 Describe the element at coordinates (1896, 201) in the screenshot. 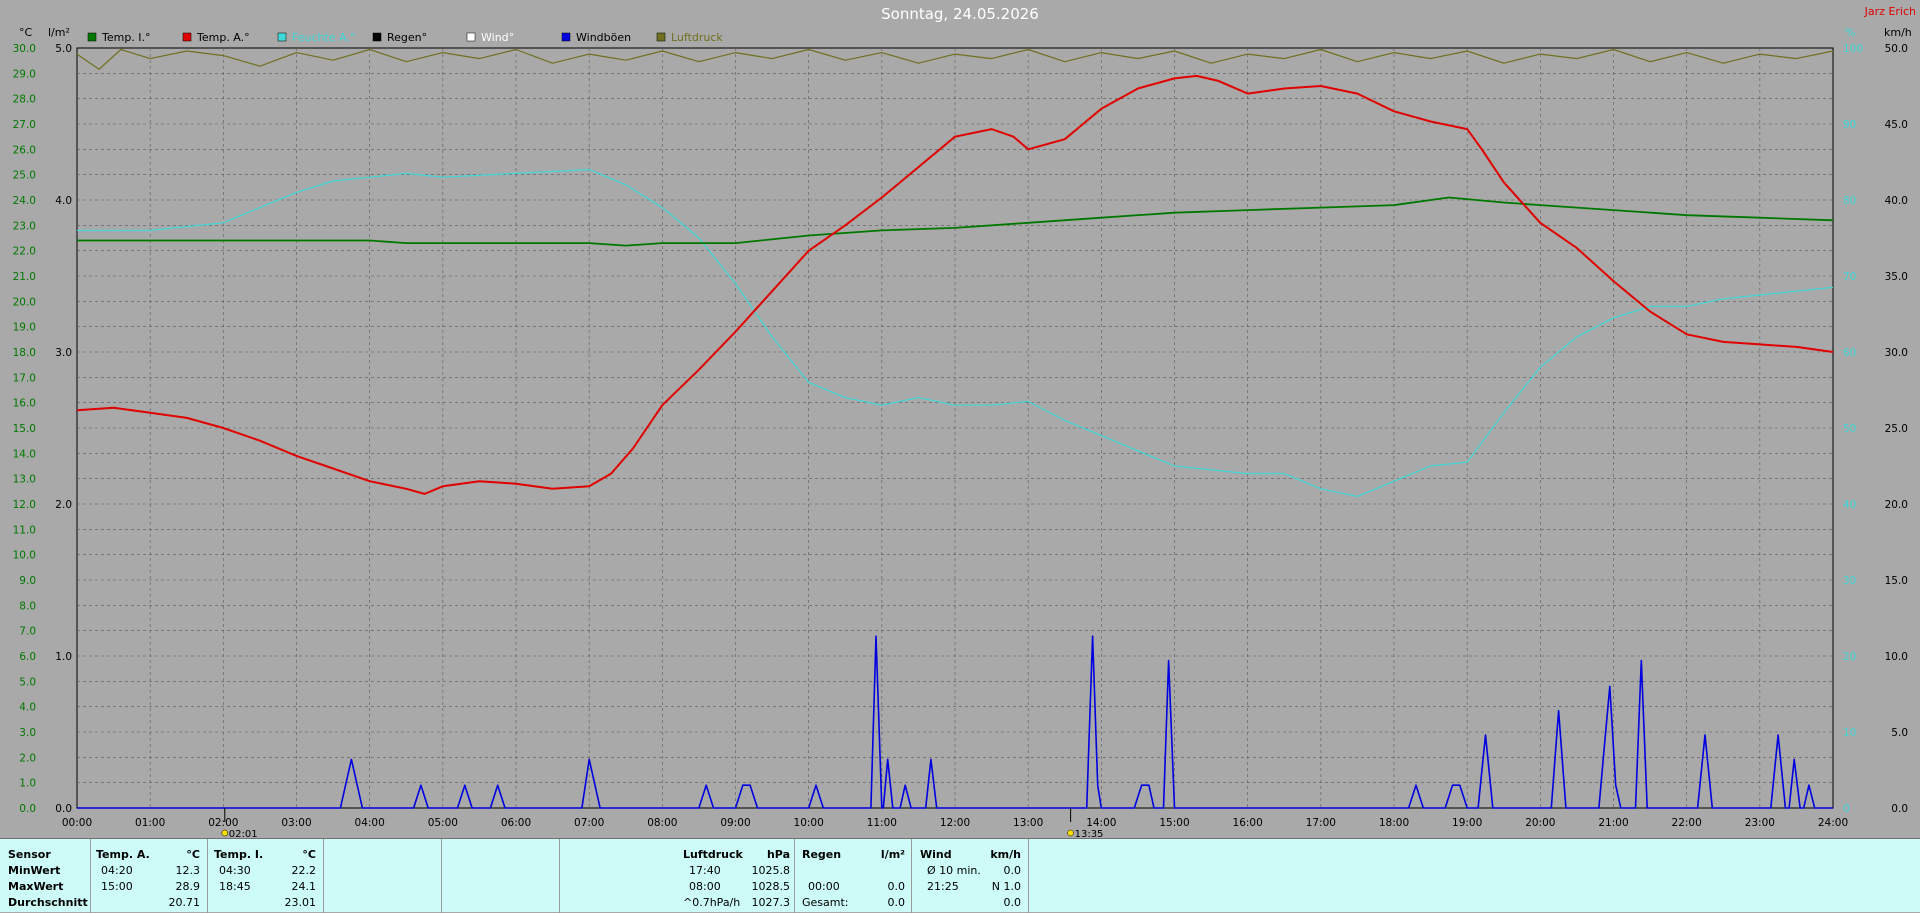

I see `wind-tick-label: 40.0` at that location.